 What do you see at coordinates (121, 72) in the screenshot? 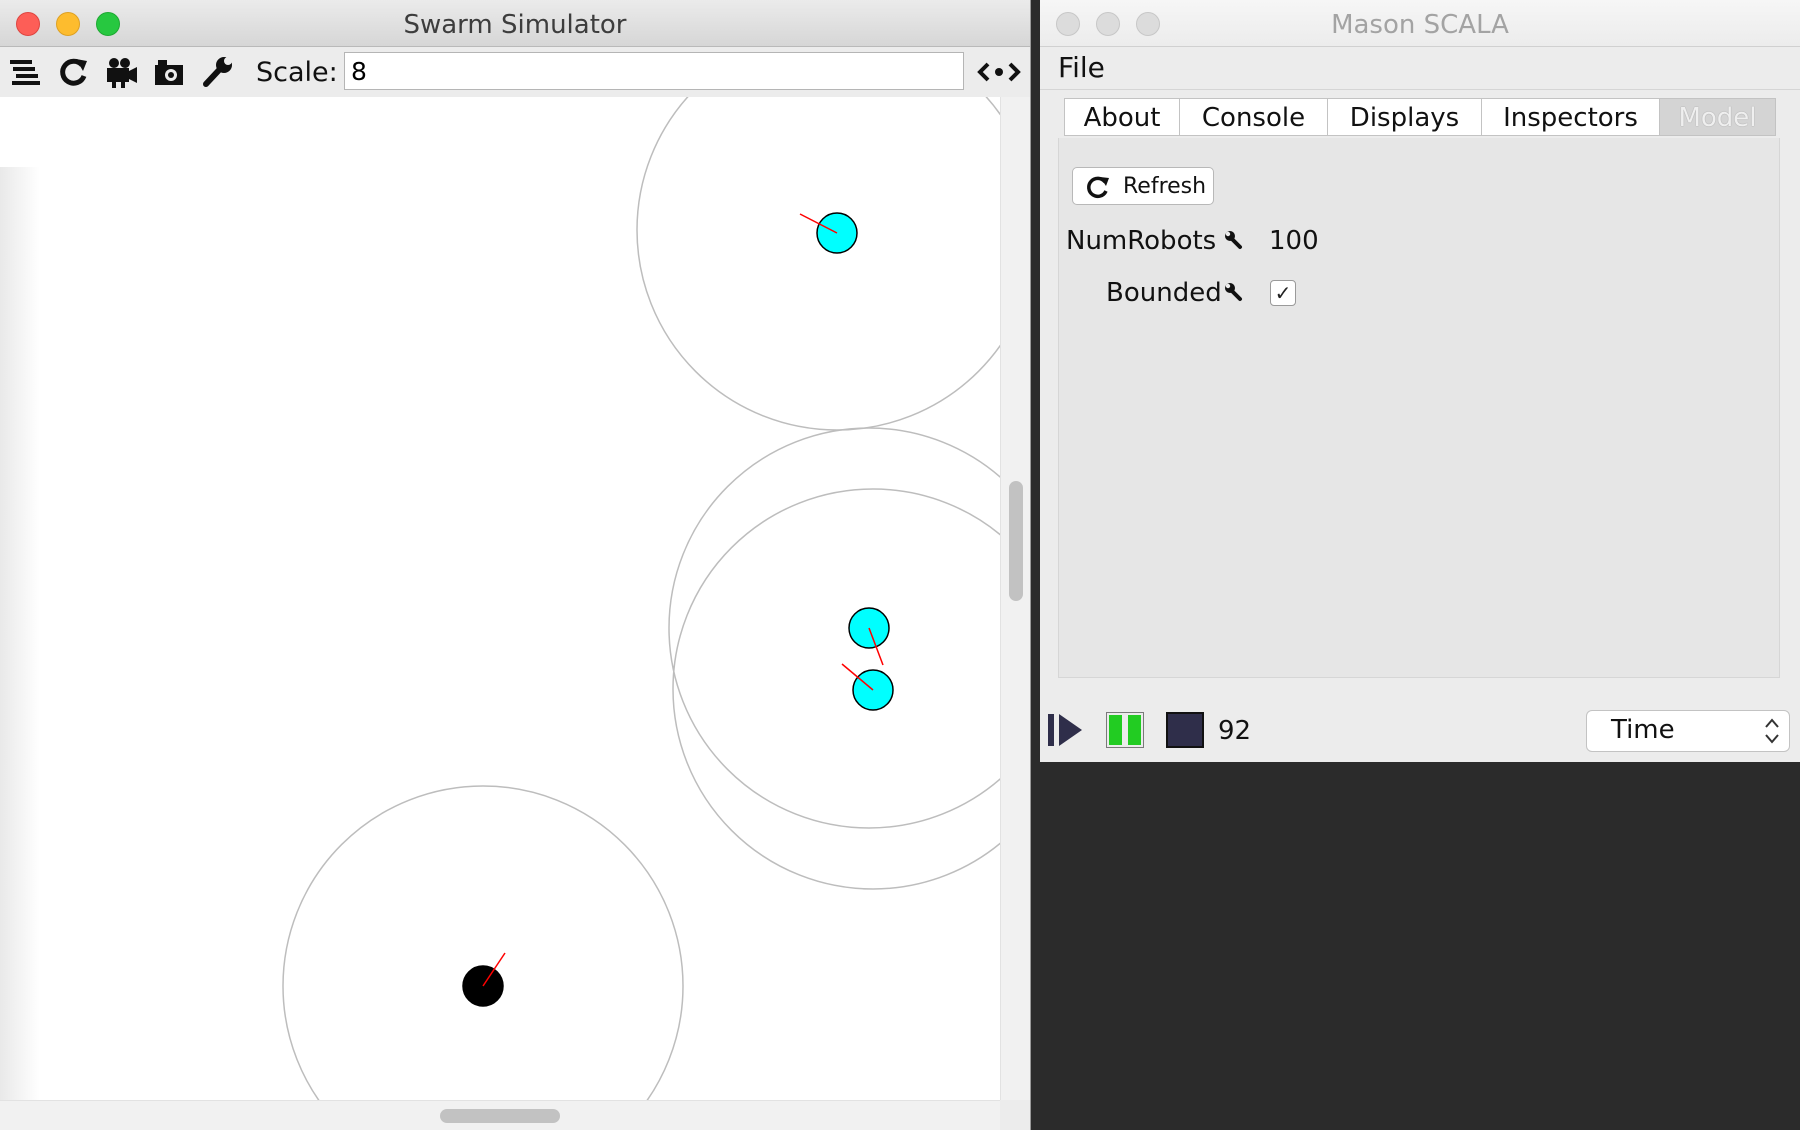
I see `movie-camera-icon` at bounding box center [121, 72].